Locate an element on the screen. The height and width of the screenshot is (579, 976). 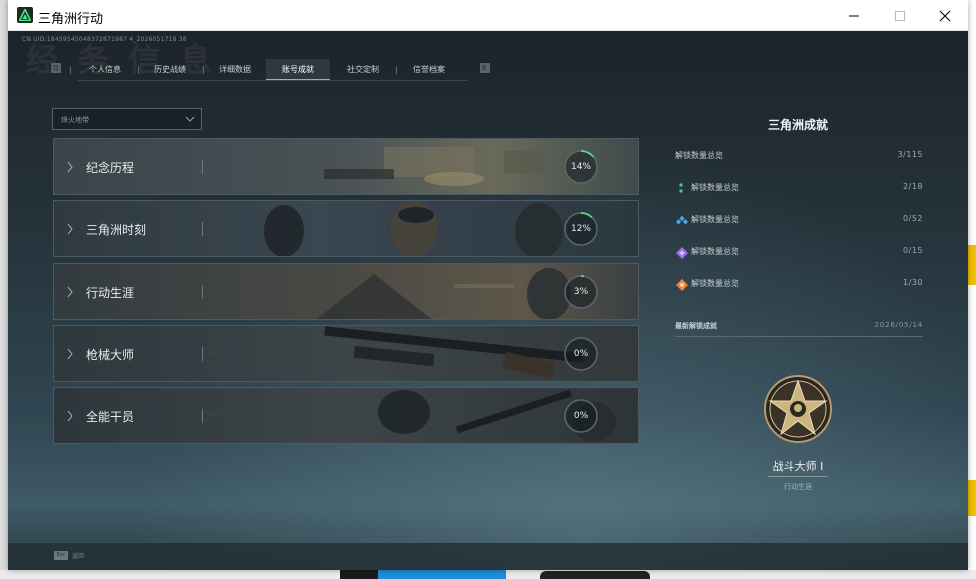
orange-tier-icon is located at coordinates (682, 285).